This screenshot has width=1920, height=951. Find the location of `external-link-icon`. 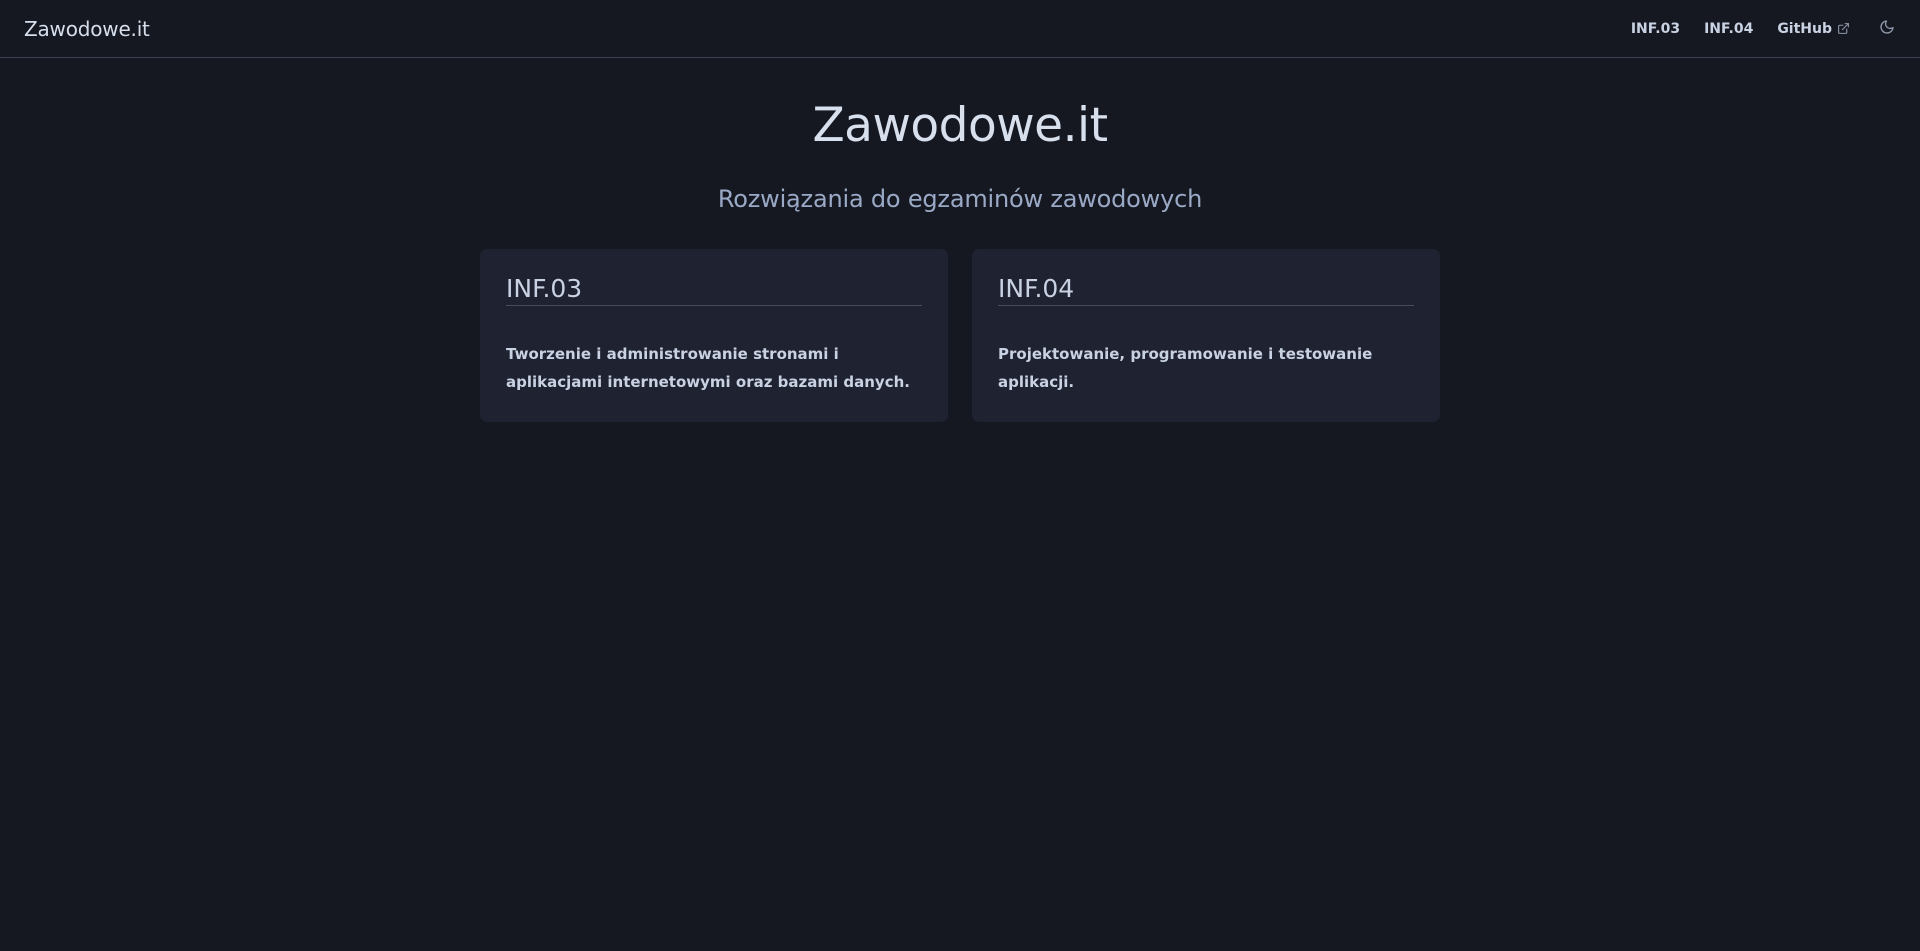

external-link-icon is located at coordinates (1843, 28).